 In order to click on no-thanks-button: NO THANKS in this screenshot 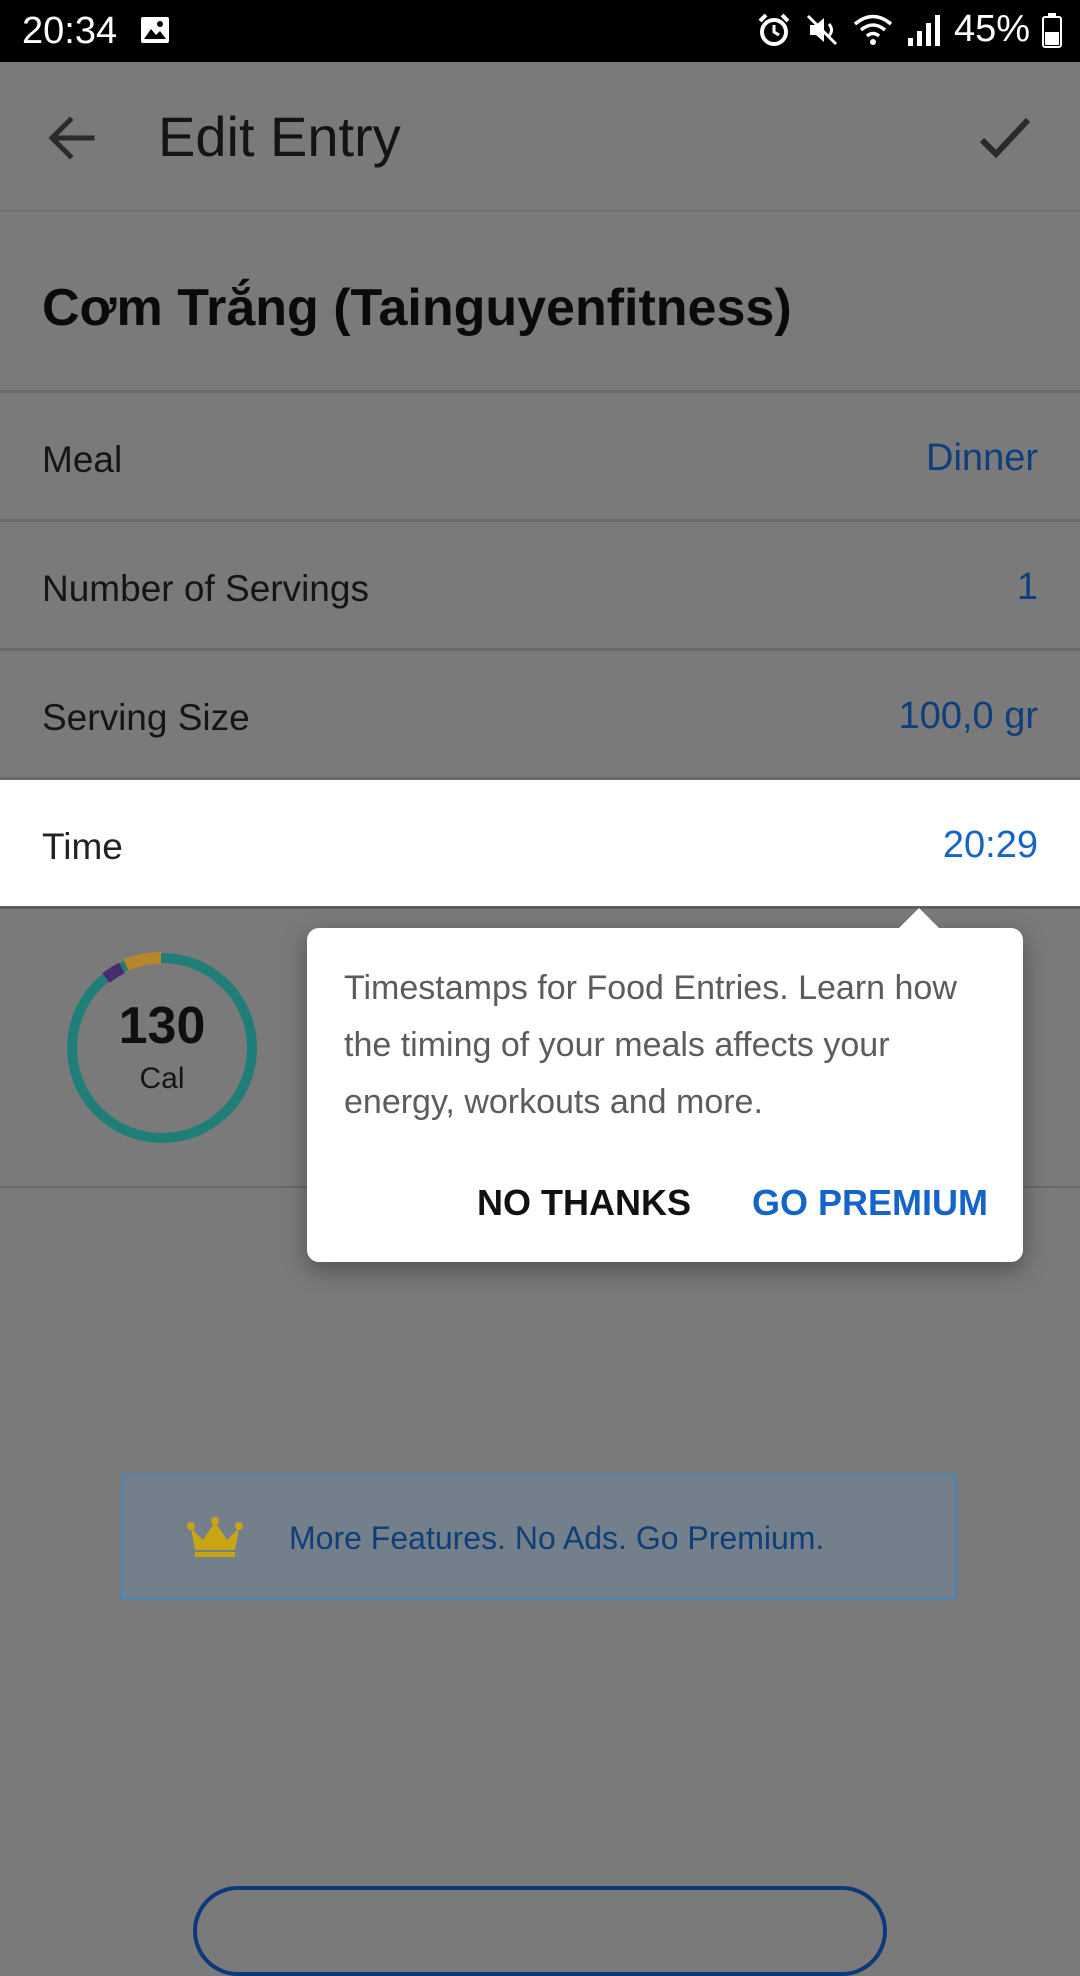, I will do `click(584, 1203)`.